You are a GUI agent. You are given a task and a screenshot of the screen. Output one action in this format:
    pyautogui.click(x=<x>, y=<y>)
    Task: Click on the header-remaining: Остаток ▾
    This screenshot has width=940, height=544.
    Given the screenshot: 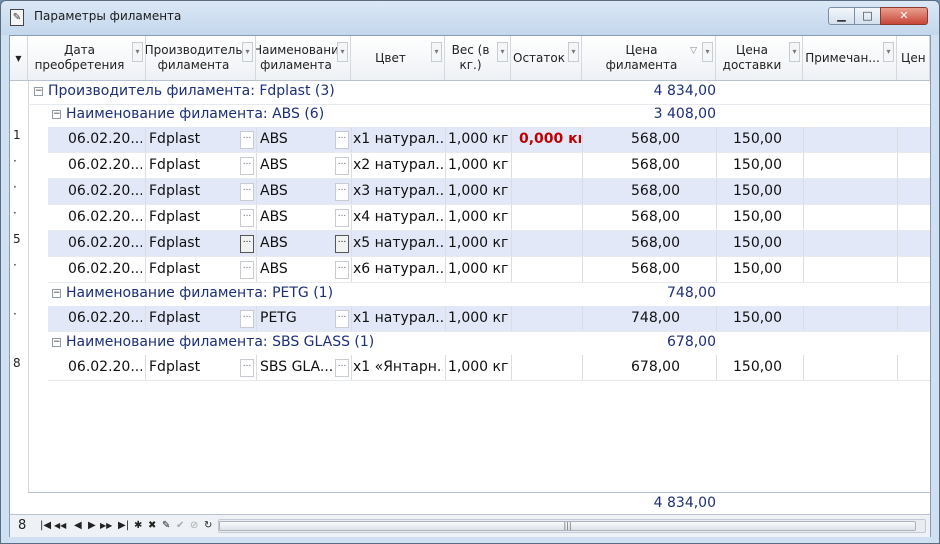 What is the action you would take?
    pyautogui.click(x=546, y=58)
    